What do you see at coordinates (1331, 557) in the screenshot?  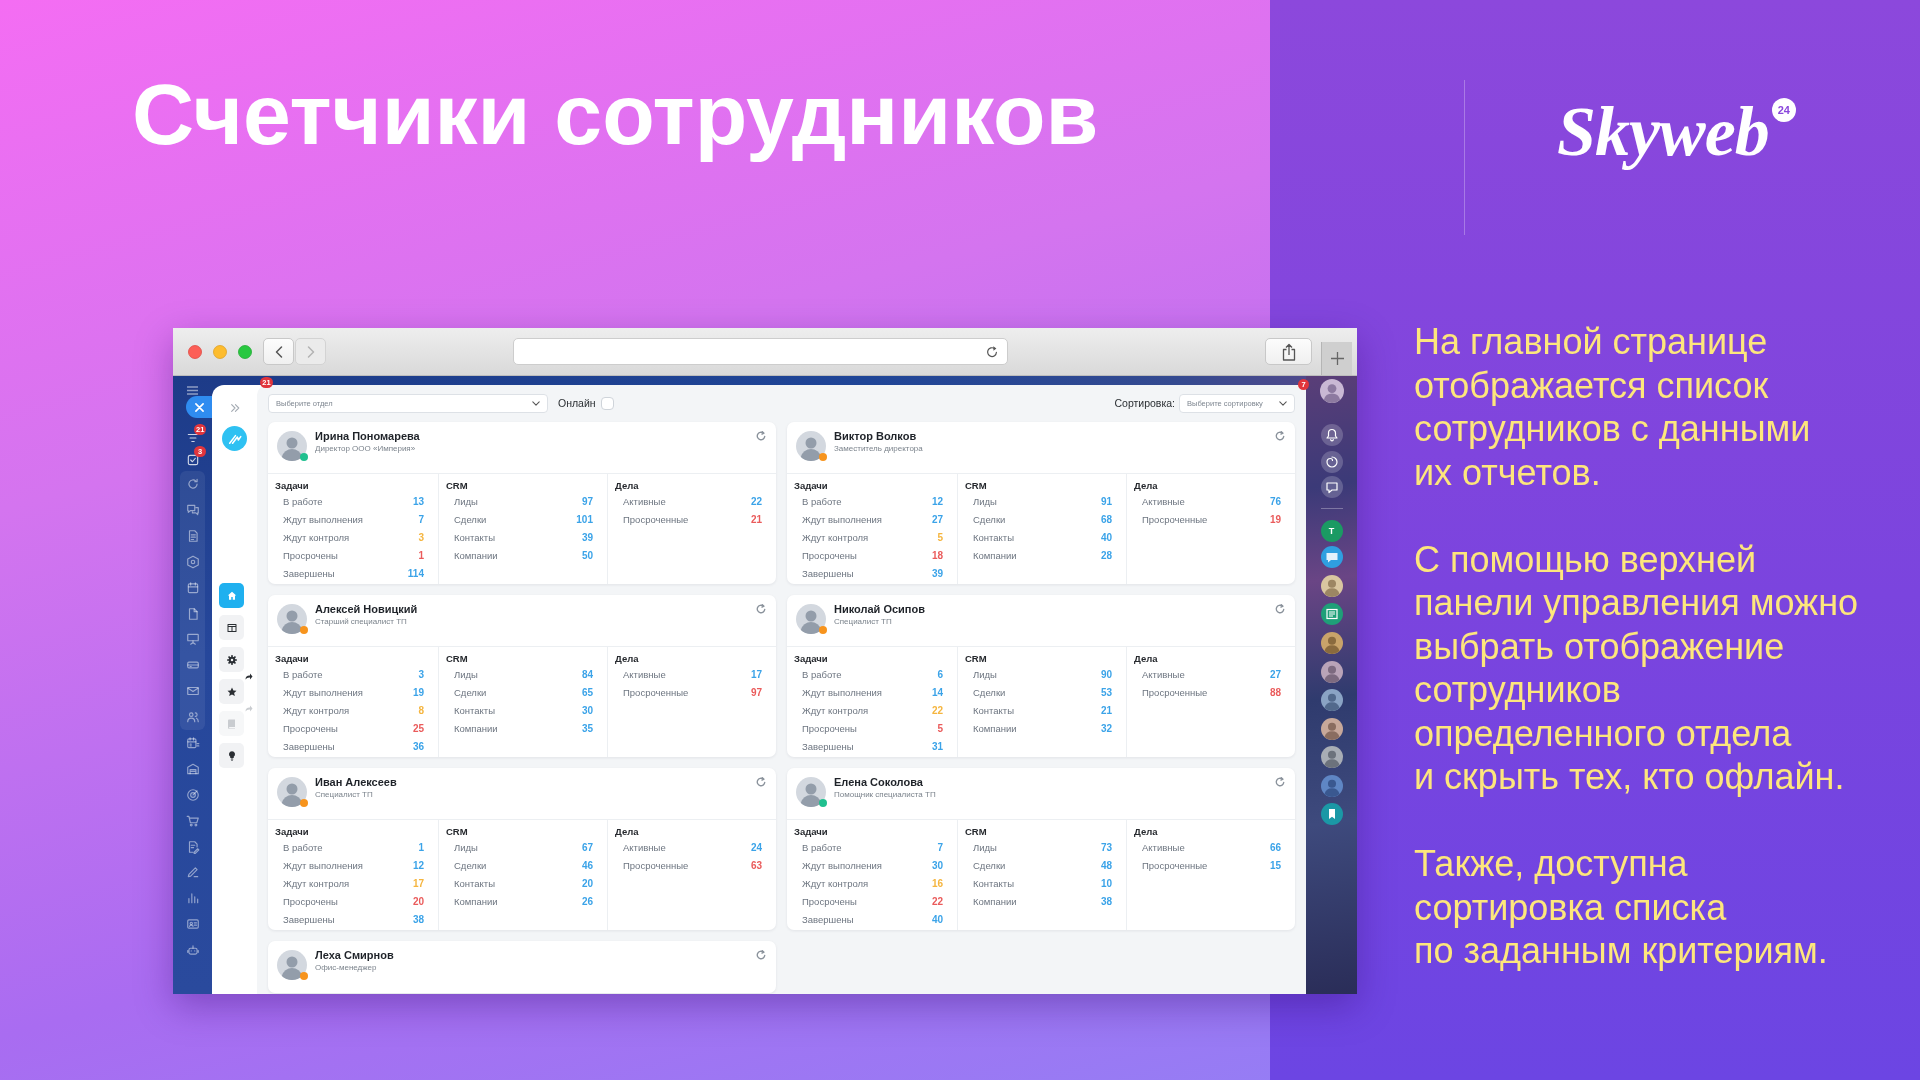 I see `chat-bubble-icon` at bounding box center [1331, 557].